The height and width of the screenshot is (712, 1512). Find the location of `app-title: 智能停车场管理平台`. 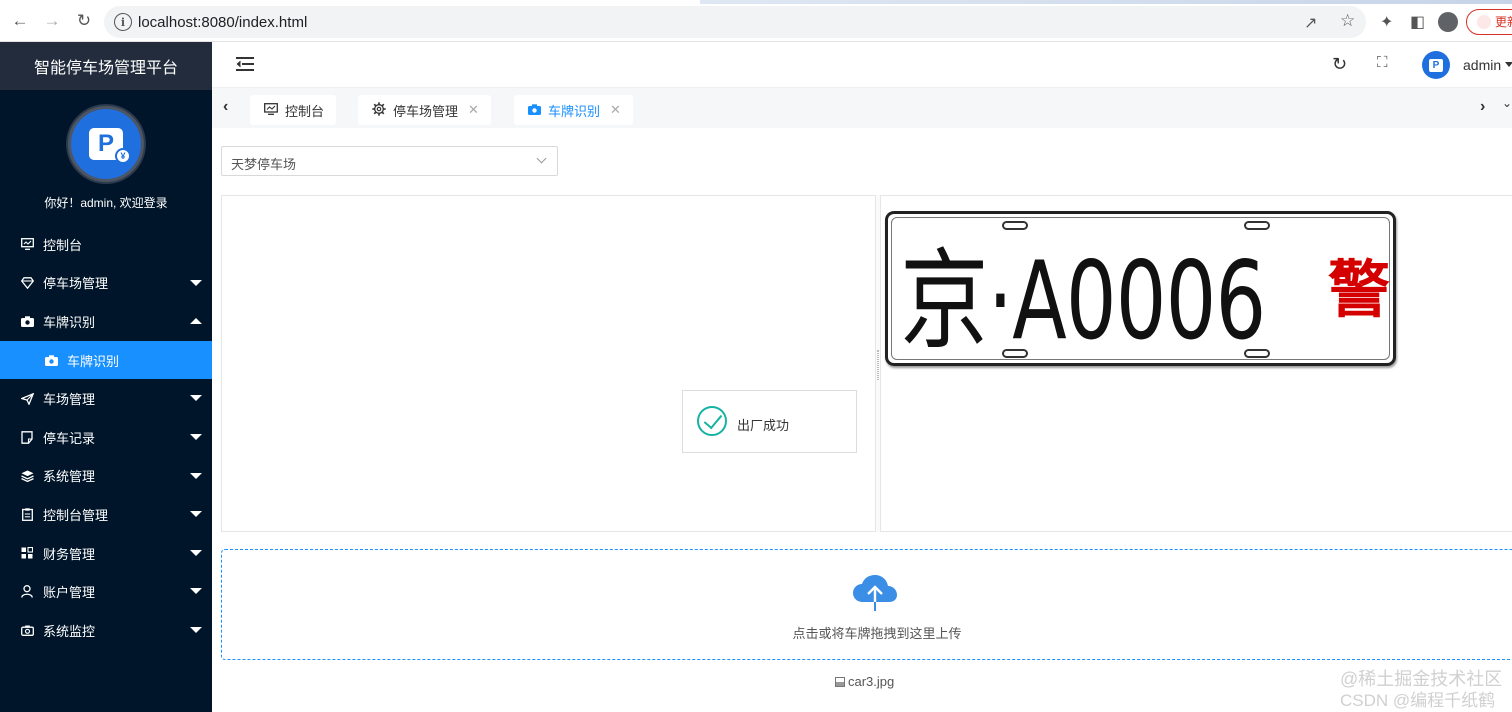

app-title: 智能停车场管理平台 is located at coordinates (106, 66).